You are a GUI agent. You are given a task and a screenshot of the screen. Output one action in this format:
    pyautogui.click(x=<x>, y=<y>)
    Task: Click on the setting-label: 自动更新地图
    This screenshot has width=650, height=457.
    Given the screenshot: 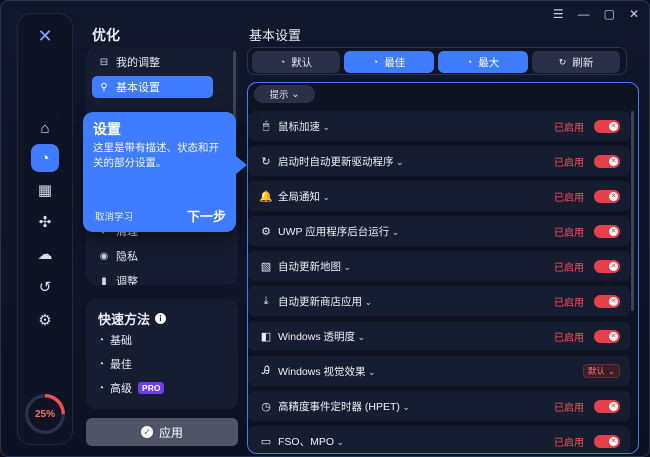 What is the action you would take?
    pyautogui.click(x=314, y=266)
    